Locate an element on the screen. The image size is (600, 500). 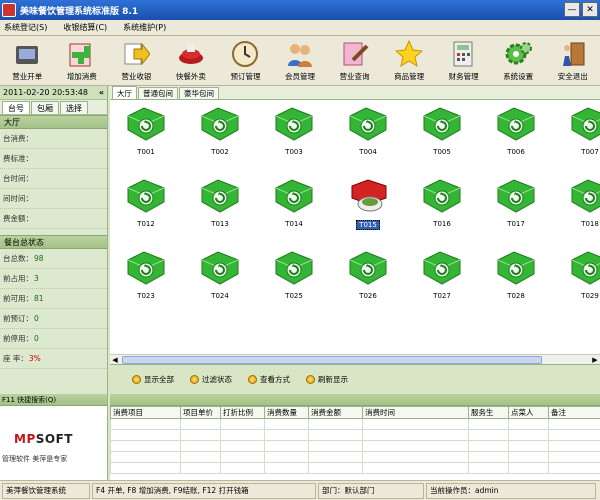
checkout-icon is located at coordinates (136, 54).